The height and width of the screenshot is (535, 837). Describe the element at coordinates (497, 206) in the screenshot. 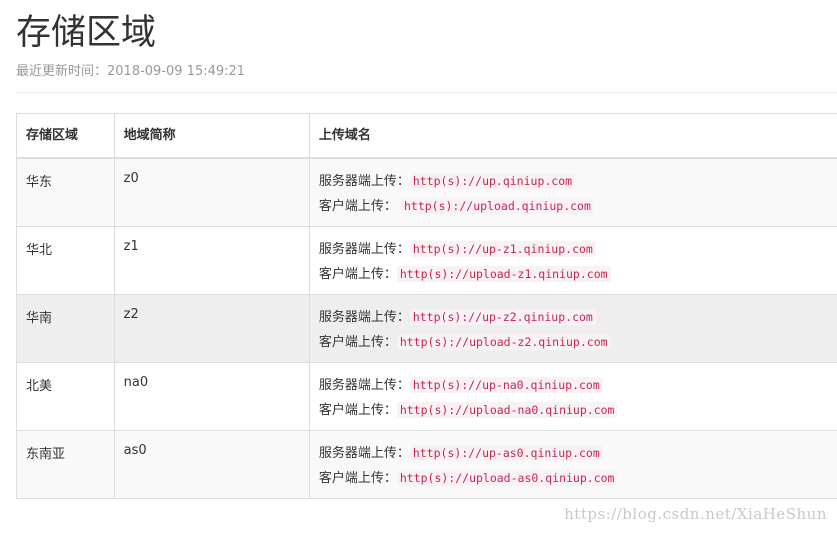

I see `client-upload-url: http(s)://upload.qiniup.com` at that location.